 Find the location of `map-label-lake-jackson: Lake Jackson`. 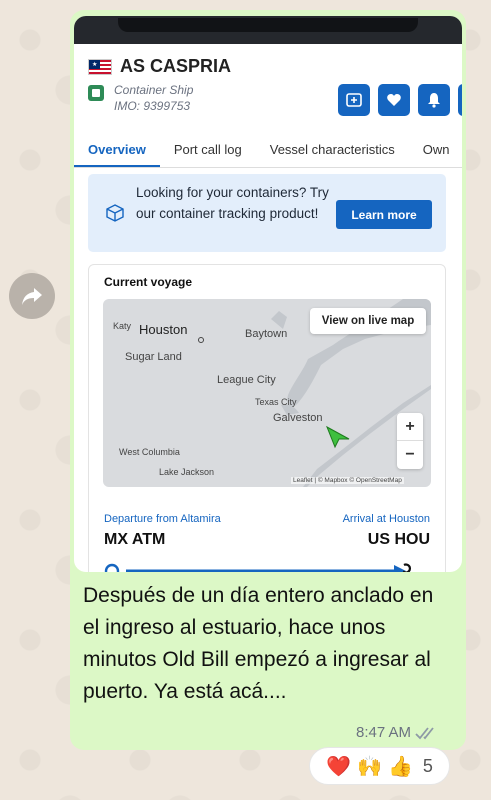

map-label-lake-jackson: Lake Jackson is located at coordinates (187, 472).